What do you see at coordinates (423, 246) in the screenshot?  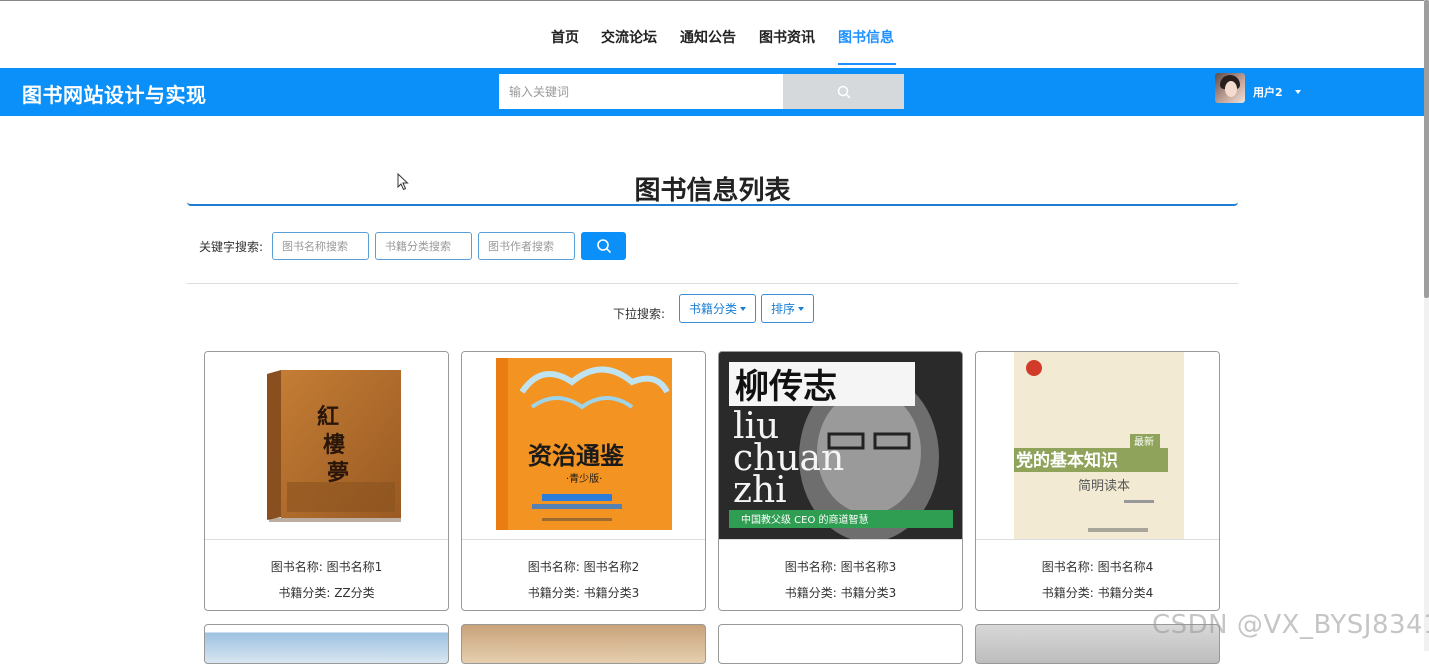 I see `book-category-search-input` at bounding box center [423, 246].